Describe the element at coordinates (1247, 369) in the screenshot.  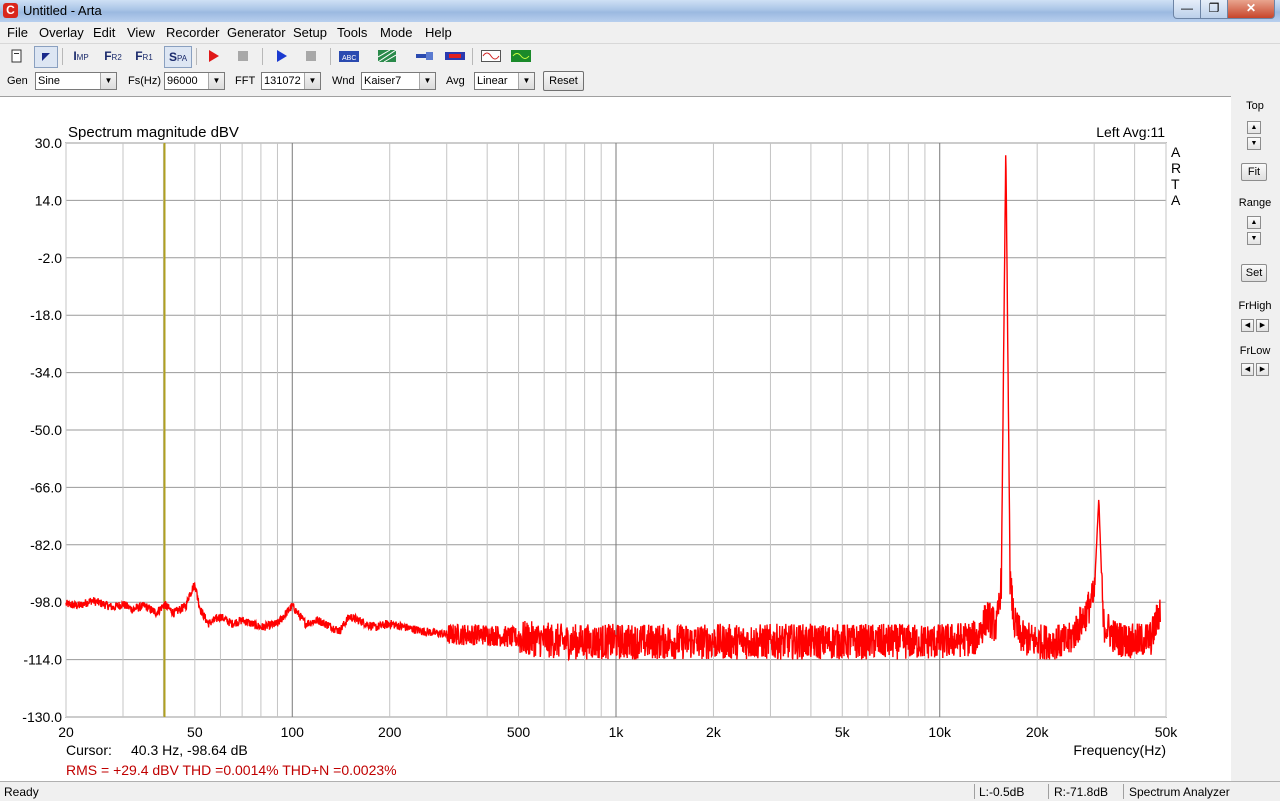
I see `frlow-left-arrow-icon: ◀` at that location.